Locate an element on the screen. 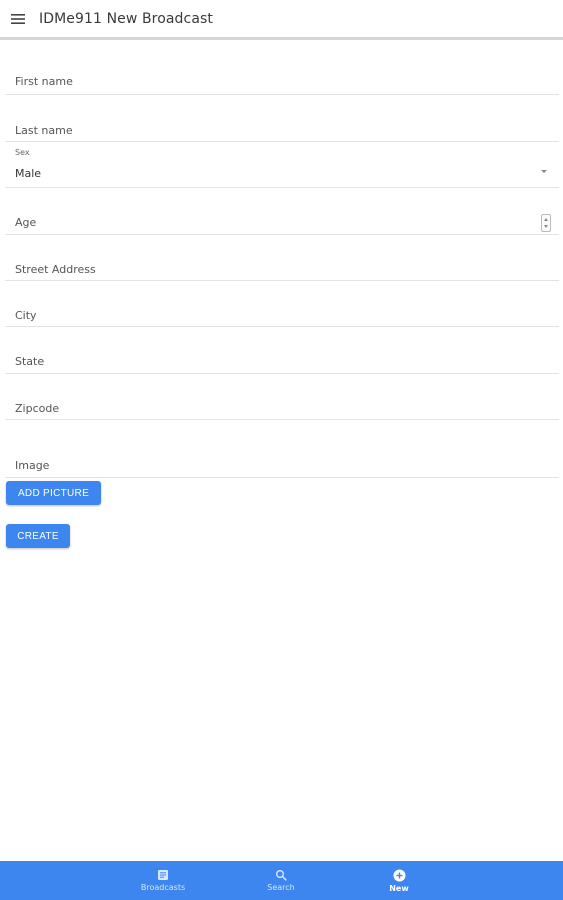 The width and height of the screenshot is (563, 900). stepper-up-icon is located at coordinates (546, 219).